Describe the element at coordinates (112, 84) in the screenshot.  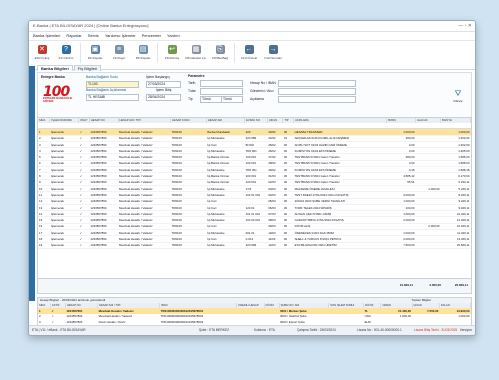
I see `banka-kodu-field: TL100` at that location.